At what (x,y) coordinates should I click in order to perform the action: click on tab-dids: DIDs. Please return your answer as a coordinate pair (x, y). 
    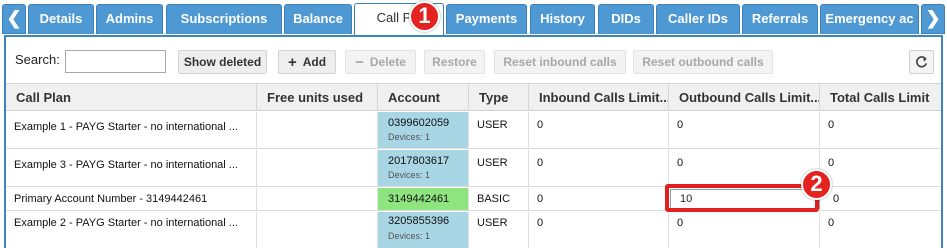
    Looking at the image, I should click on (626, 19).